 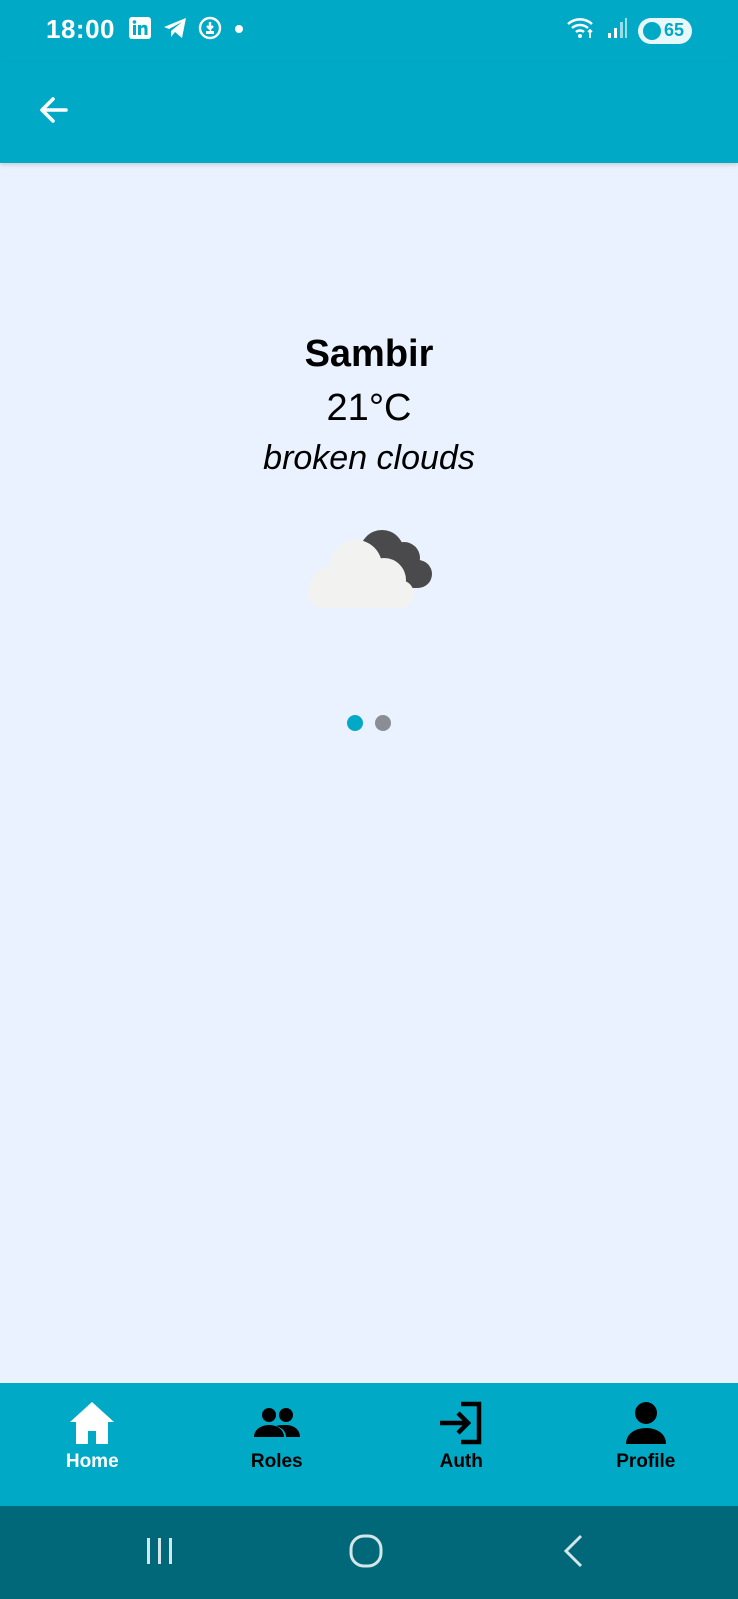 I want to click on battery-icon: 65, so click(x=665, y=30).